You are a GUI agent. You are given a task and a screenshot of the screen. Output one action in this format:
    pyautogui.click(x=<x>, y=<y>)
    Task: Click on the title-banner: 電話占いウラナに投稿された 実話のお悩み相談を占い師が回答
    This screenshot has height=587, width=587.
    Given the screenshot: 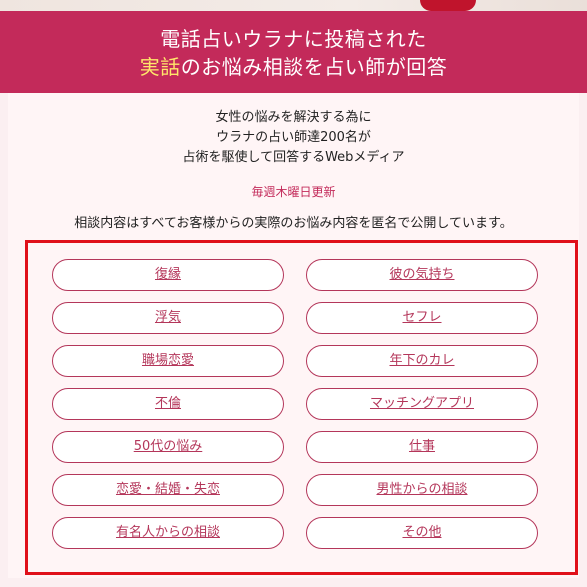 What is the action you would take?
    pyautogui.click(x=293, y=52)
    